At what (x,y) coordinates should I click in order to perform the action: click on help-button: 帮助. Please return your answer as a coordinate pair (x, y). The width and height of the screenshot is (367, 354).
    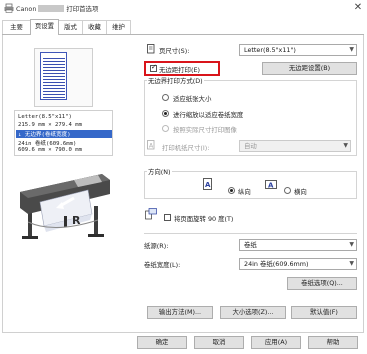
    Looking at the image, I should click on (333, 342).